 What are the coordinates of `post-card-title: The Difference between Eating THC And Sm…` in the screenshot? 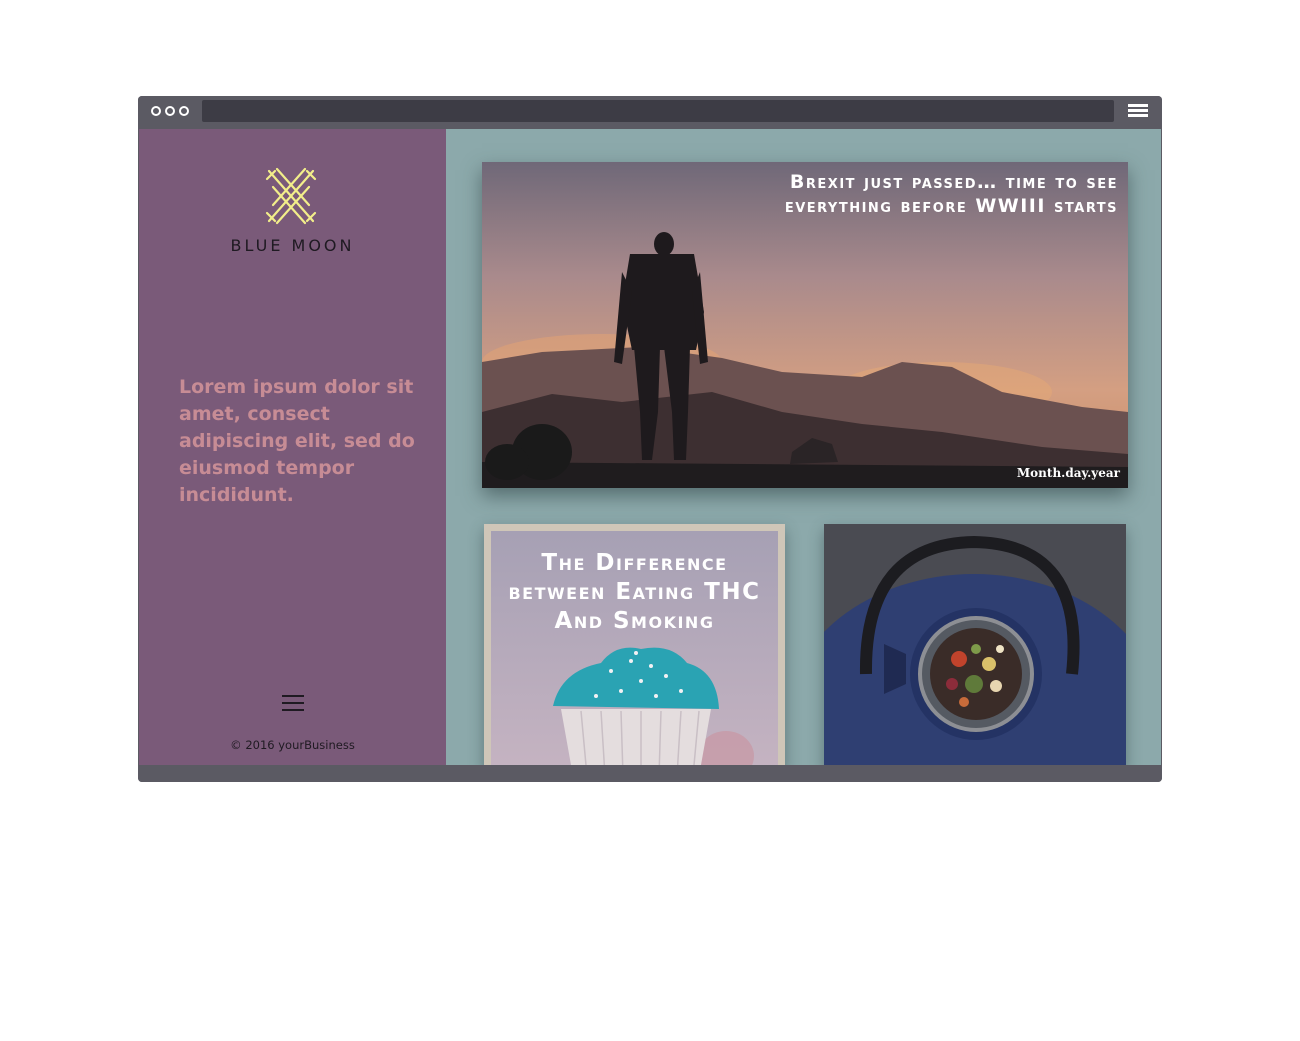 It's located at (634, 592).